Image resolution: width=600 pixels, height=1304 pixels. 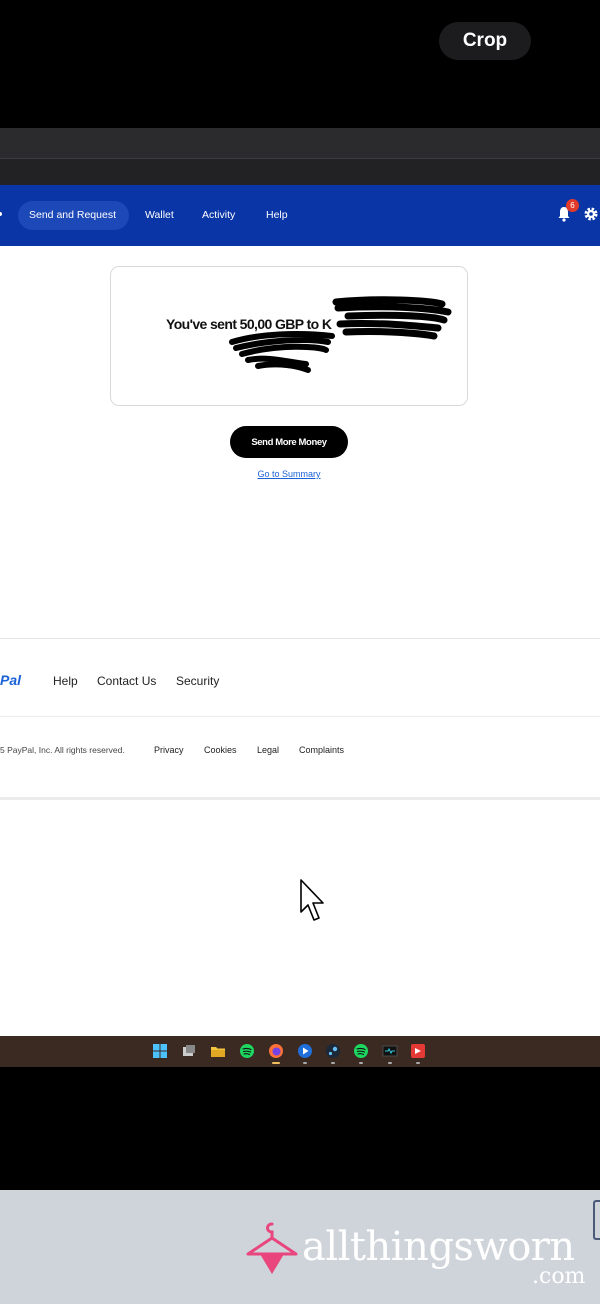 I want to click on terminal-icon, so click(x=390, y=1051).